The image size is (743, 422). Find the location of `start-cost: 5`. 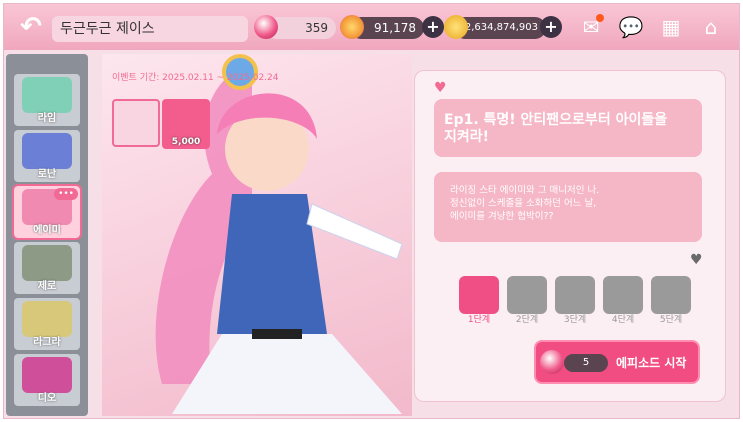

start-cost: 5 is located at coordinates (586, 363).